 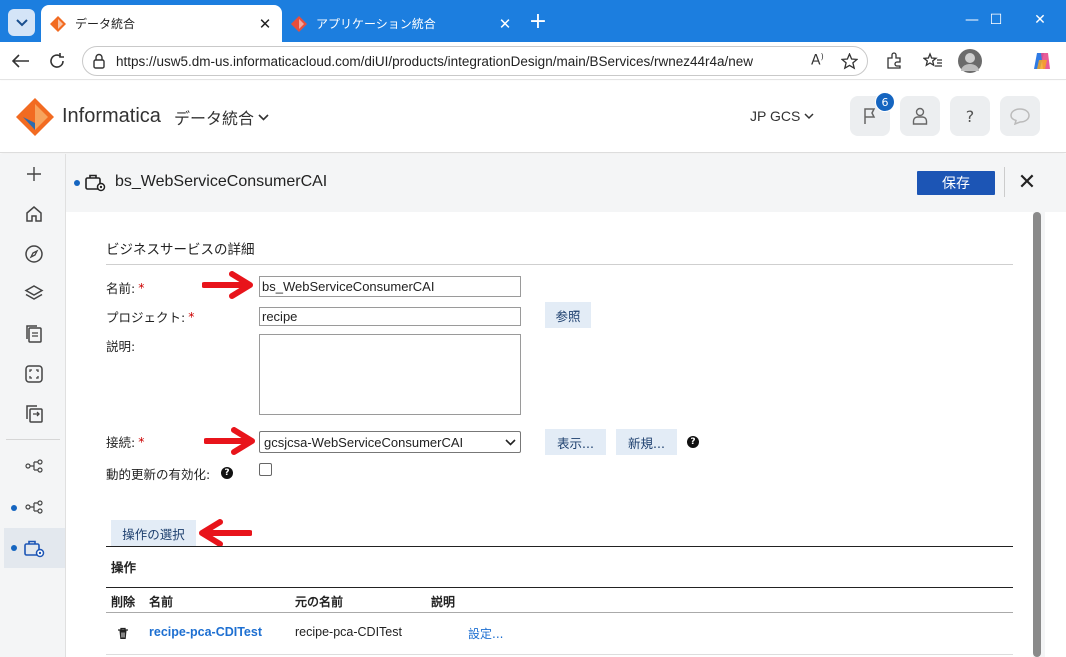 I want to click on lock-icon, so click(x=99, y=61).